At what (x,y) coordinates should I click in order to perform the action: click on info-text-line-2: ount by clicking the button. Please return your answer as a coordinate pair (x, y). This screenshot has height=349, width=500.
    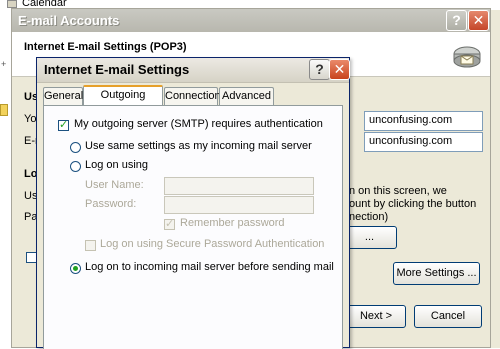
    Looking at the image, I should click on (413, 204).